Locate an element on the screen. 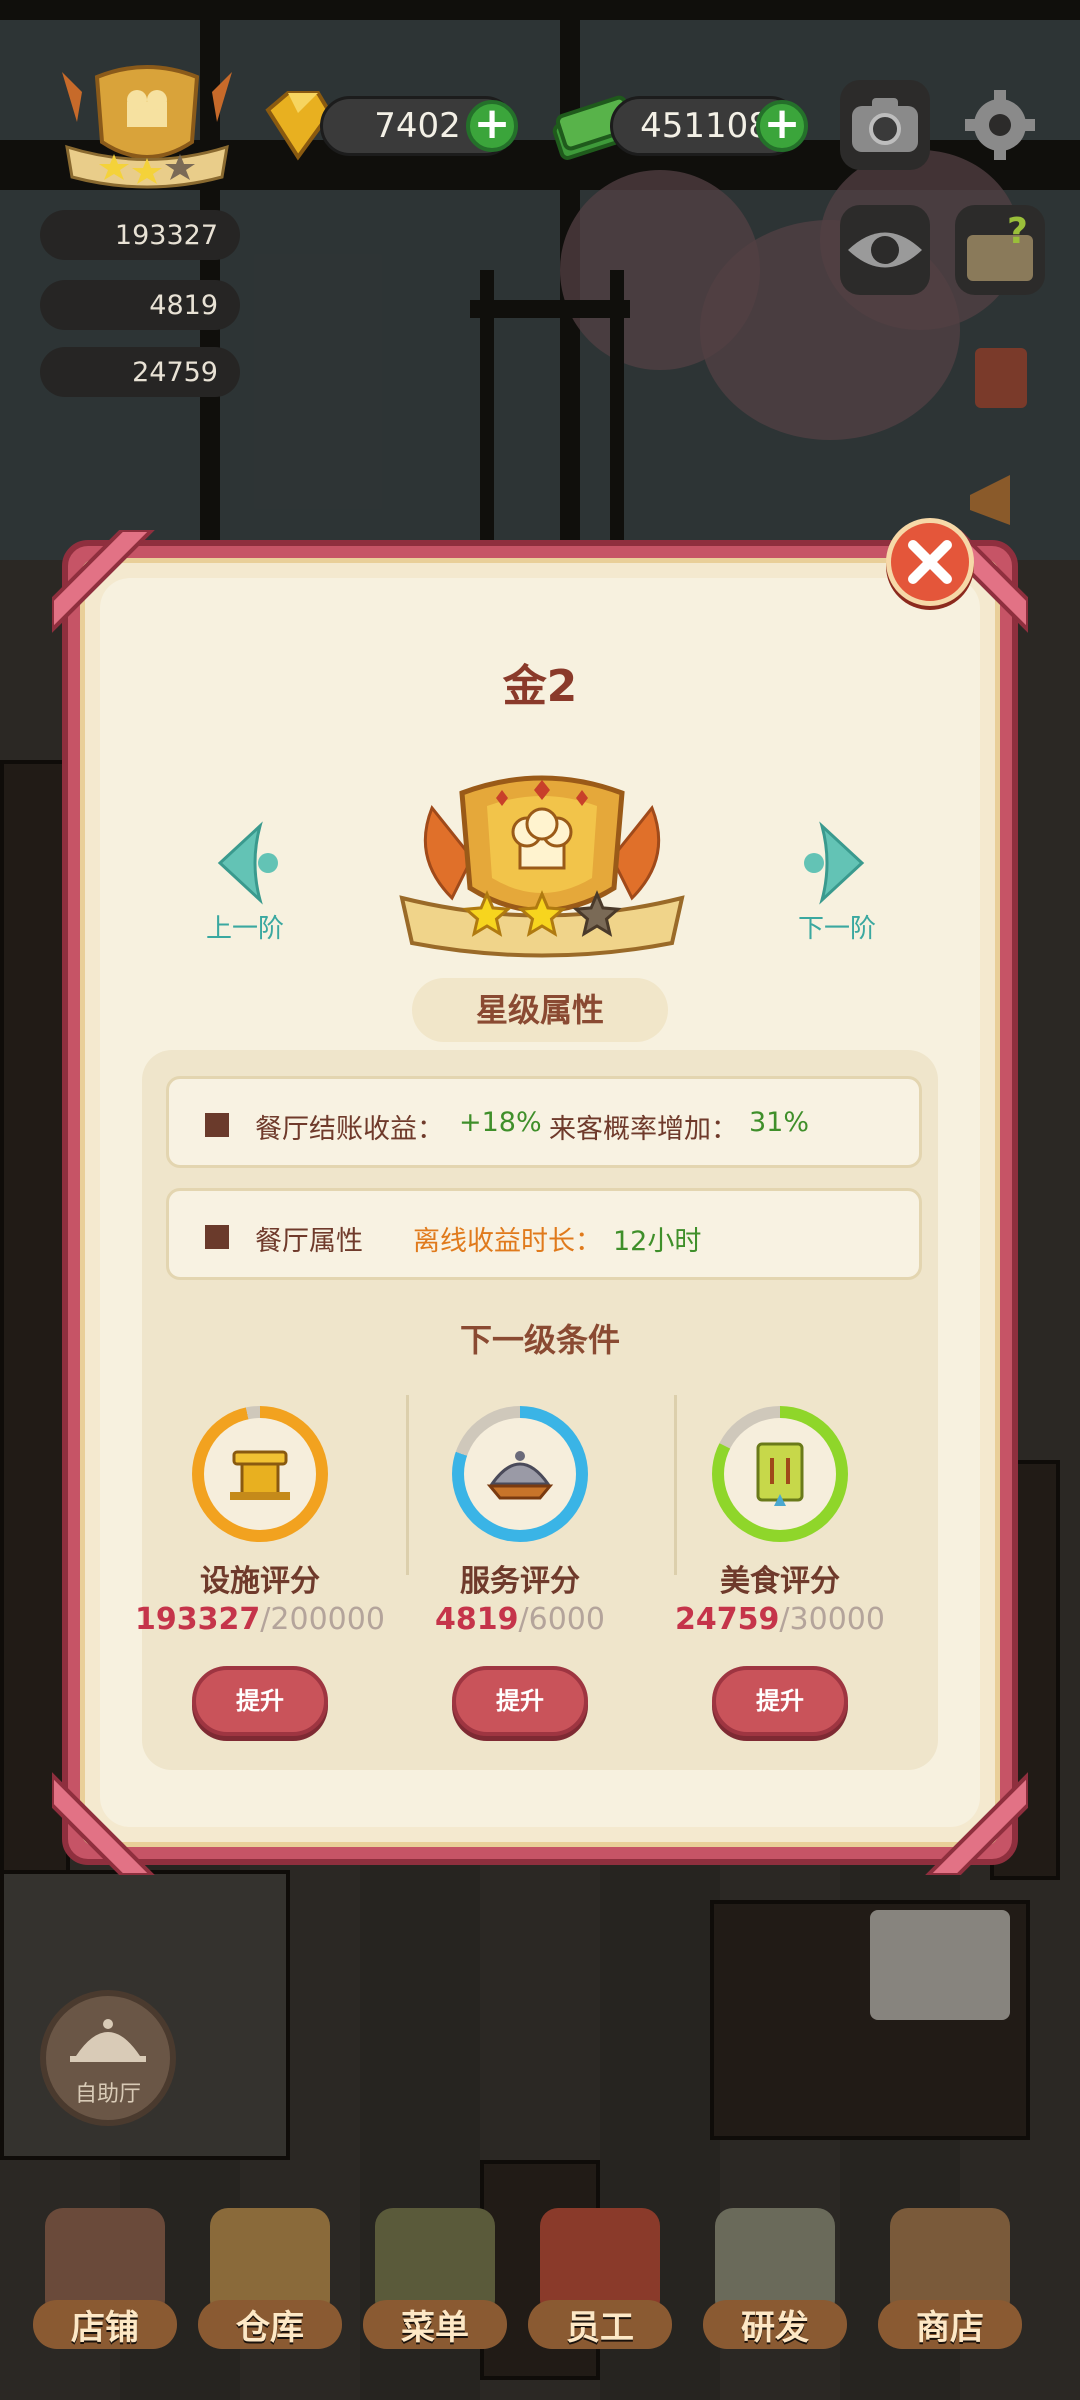  close-dialog-button is located at coordinates (930, 562).